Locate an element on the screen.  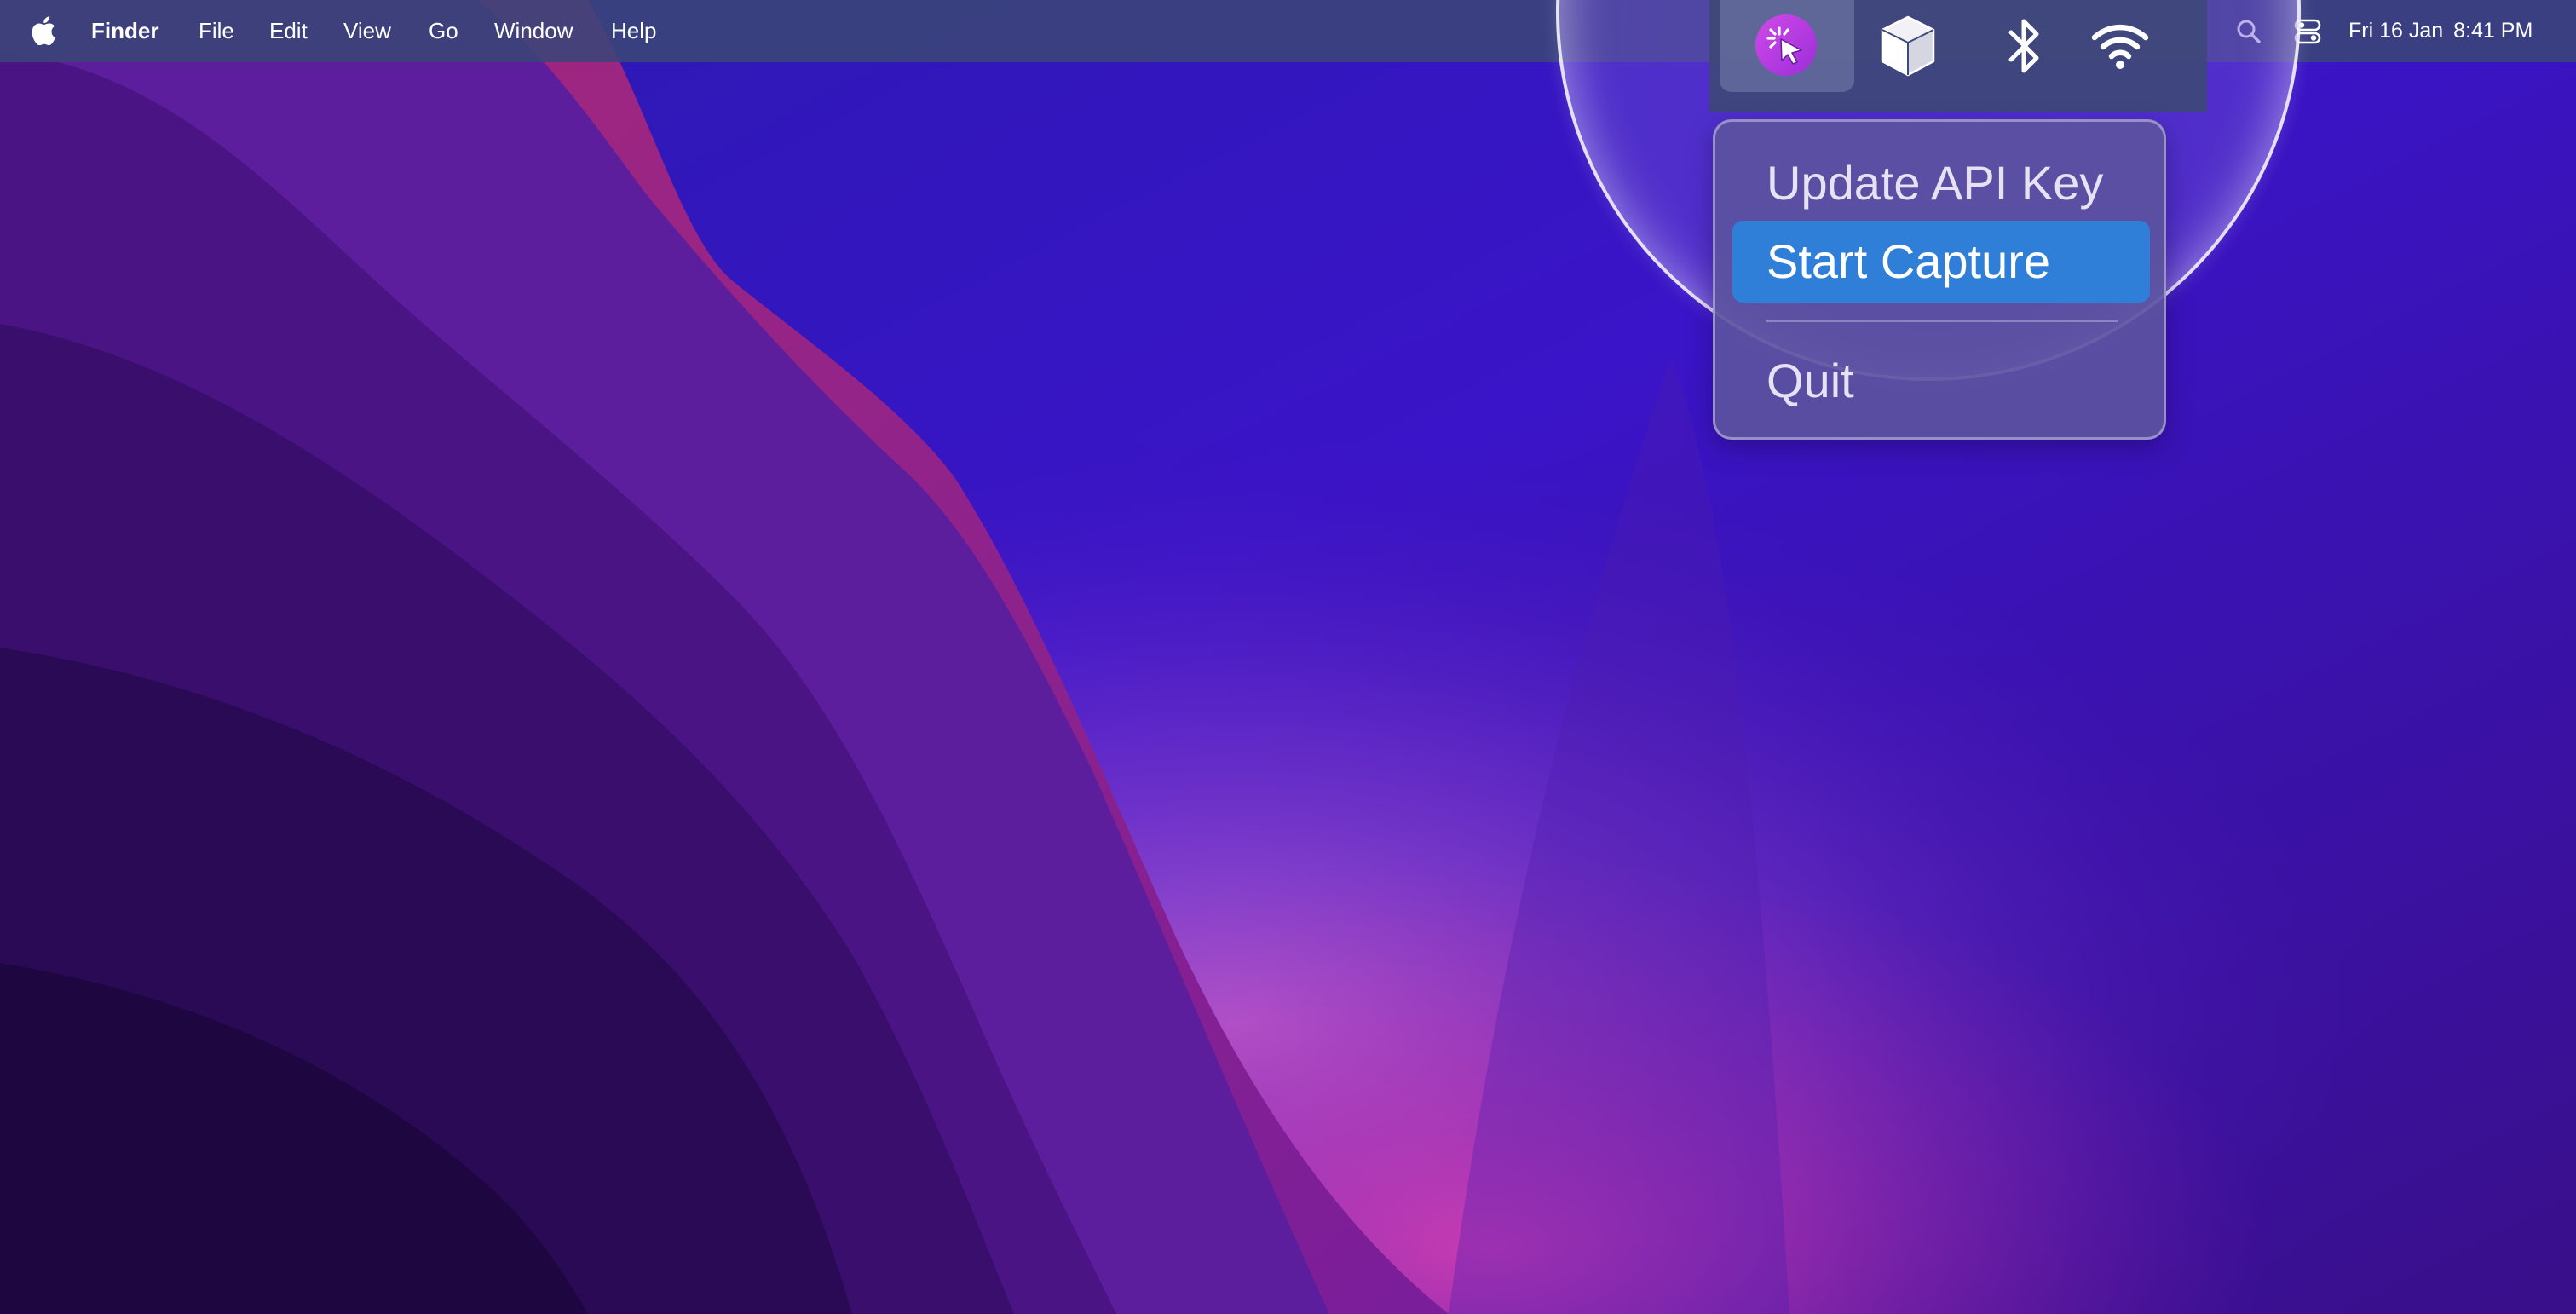
menu-view: View is located at coordinates (367, 31).